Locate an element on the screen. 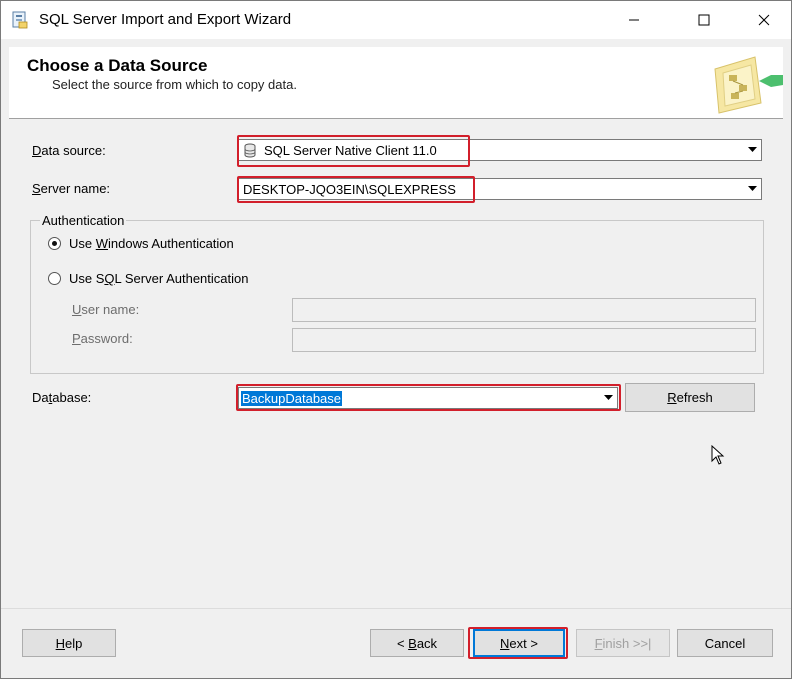 This screenshot has width=792, height=679. database-label: Database: is located at coordinates (62, 397).